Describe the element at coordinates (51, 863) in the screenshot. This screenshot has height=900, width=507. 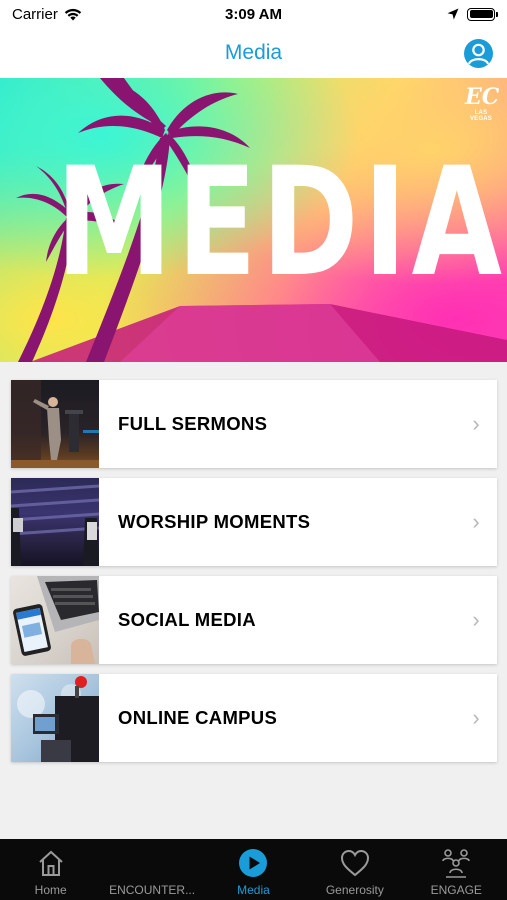
I see `house-icon` at that location.